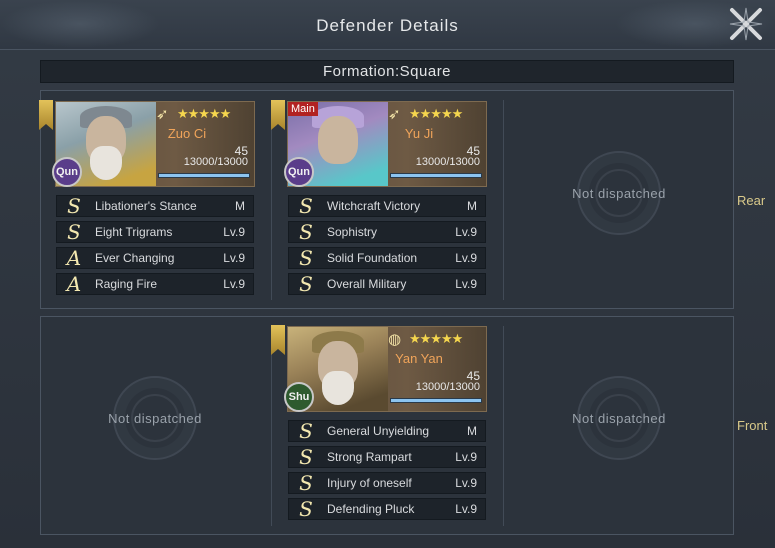  Describe the element at coordinates (299, 397) in the screenshot. I see `faction-badge: Shu` at that location.